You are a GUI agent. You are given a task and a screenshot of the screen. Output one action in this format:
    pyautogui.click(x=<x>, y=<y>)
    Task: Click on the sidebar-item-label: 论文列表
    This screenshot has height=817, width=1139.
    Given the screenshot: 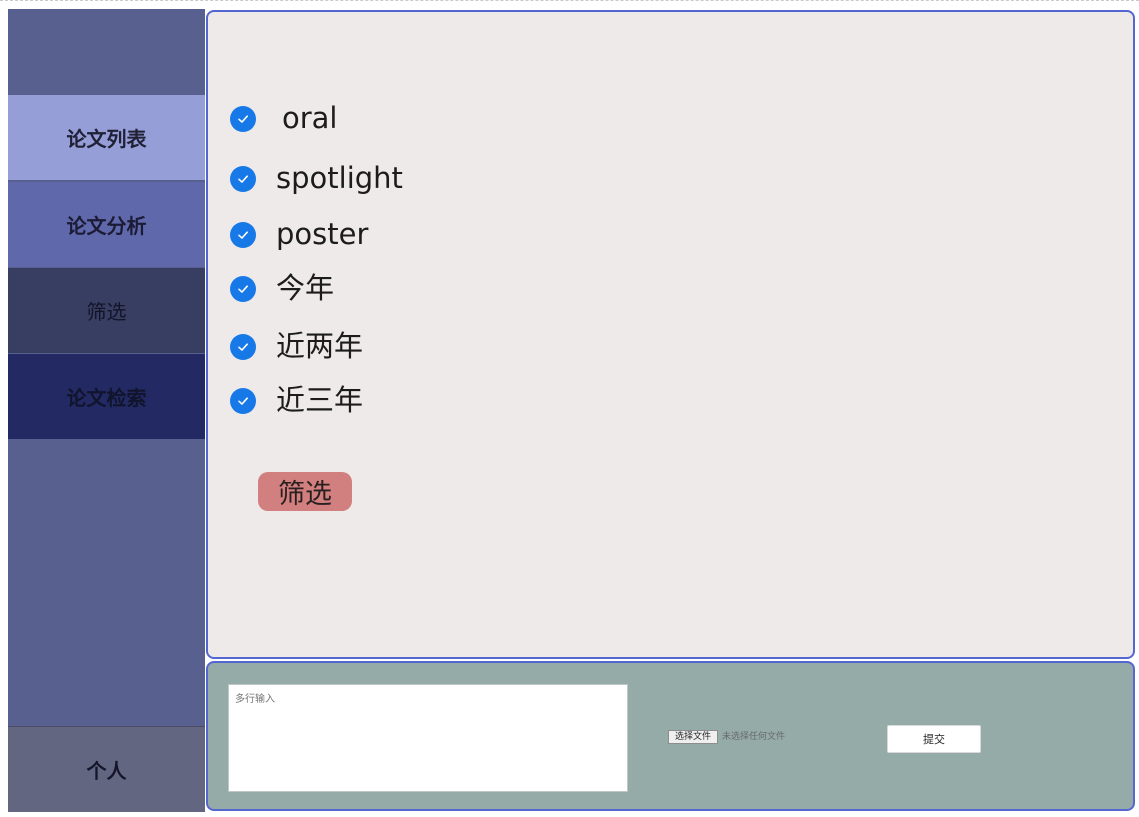 What is the action you would take?
    pyautogui.click(x=106, y=139)
    